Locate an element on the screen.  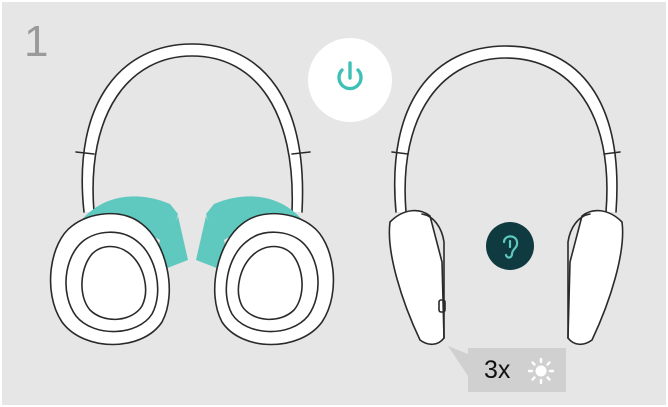
power-icon is located at coordinates (350, 76).